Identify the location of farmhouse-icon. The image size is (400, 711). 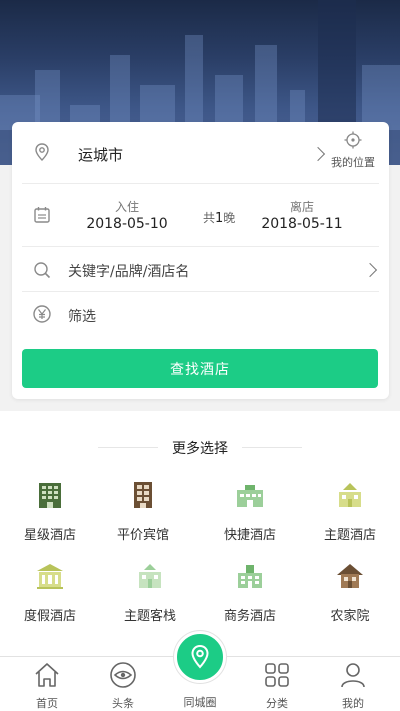
(350, 576).